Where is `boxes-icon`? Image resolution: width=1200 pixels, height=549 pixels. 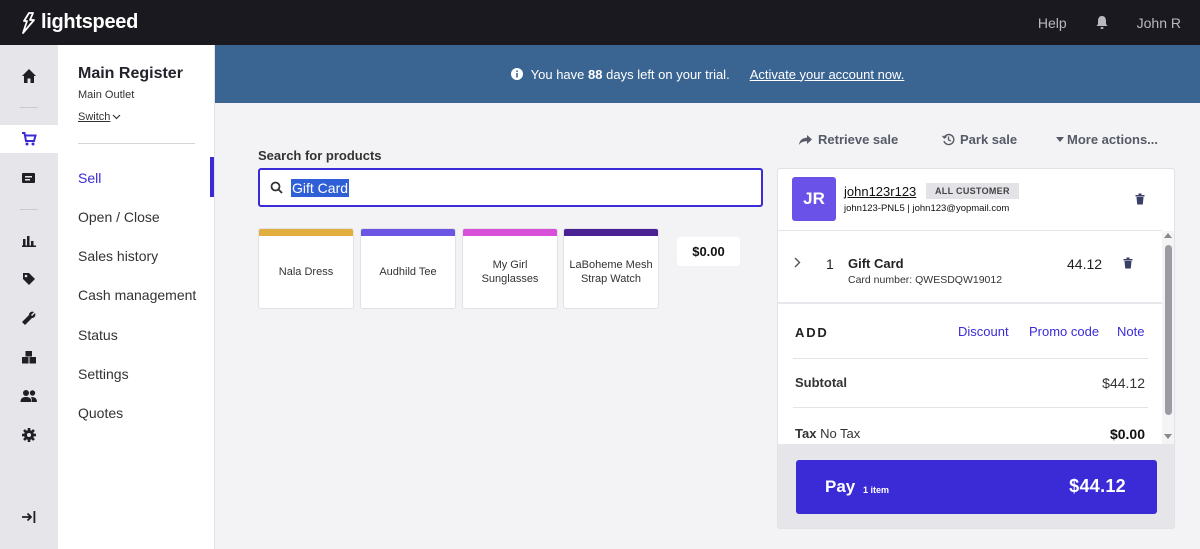 boxes-icon is located at coordinates (29, 357).